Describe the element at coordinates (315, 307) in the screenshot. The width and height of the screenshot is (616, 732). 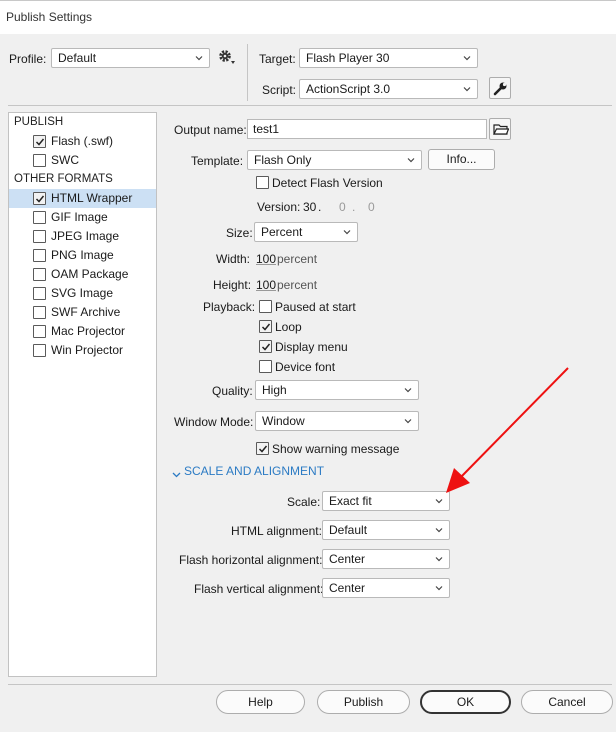
I see `paused-at-start-label: Paused at start` at that location.